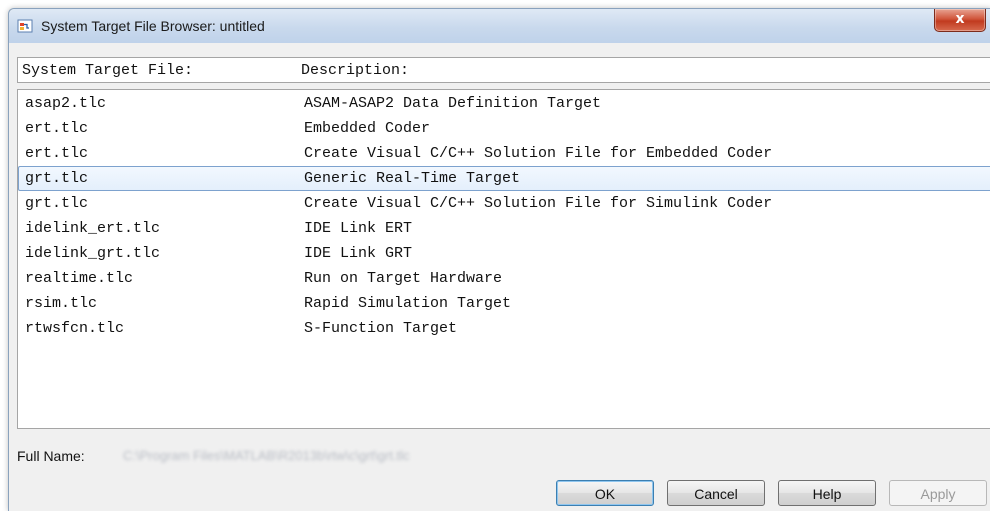  Describe the element at coordinates (381, 328) in the screenshot. I see `list-item-description: S-Function Target` at that location.